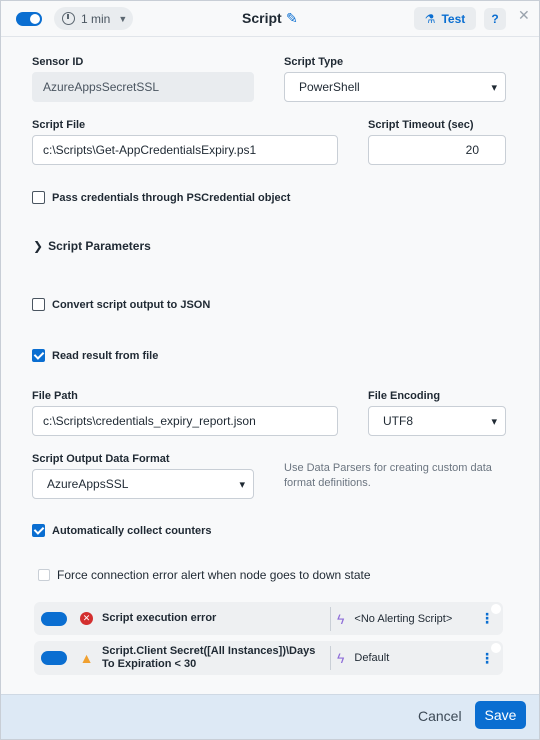 Image resolution: width=540 pixels, height=740 pixels. Describe the element at coordinates (495, 19) in the screenshot. I see `help-button: ?` at that location.